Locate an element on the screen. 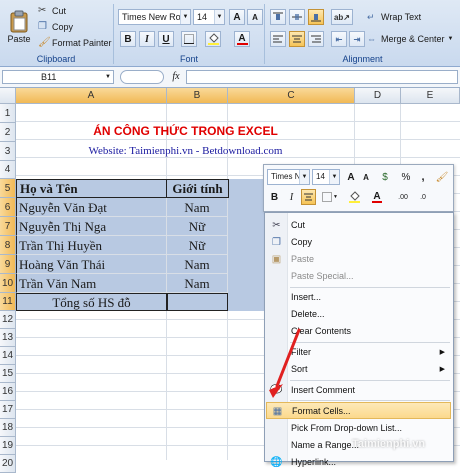 The image size is (460, 473). row-header: 1 is located at coordinates (8, 113).